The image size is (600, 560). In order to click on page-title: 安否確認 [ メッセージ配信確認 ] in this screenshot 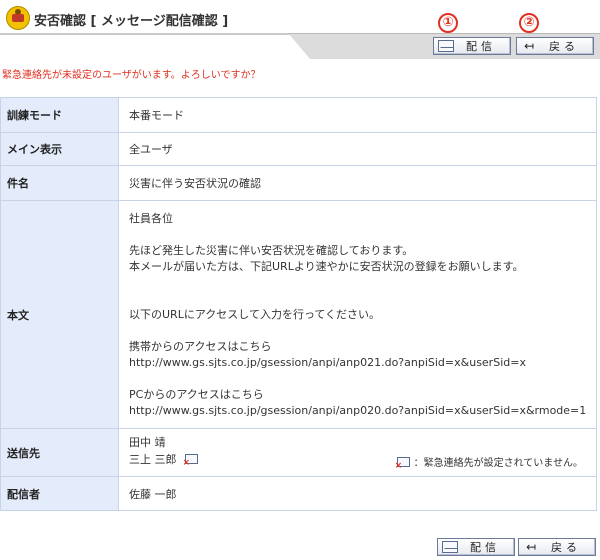, I will do `click(131, 21)`.